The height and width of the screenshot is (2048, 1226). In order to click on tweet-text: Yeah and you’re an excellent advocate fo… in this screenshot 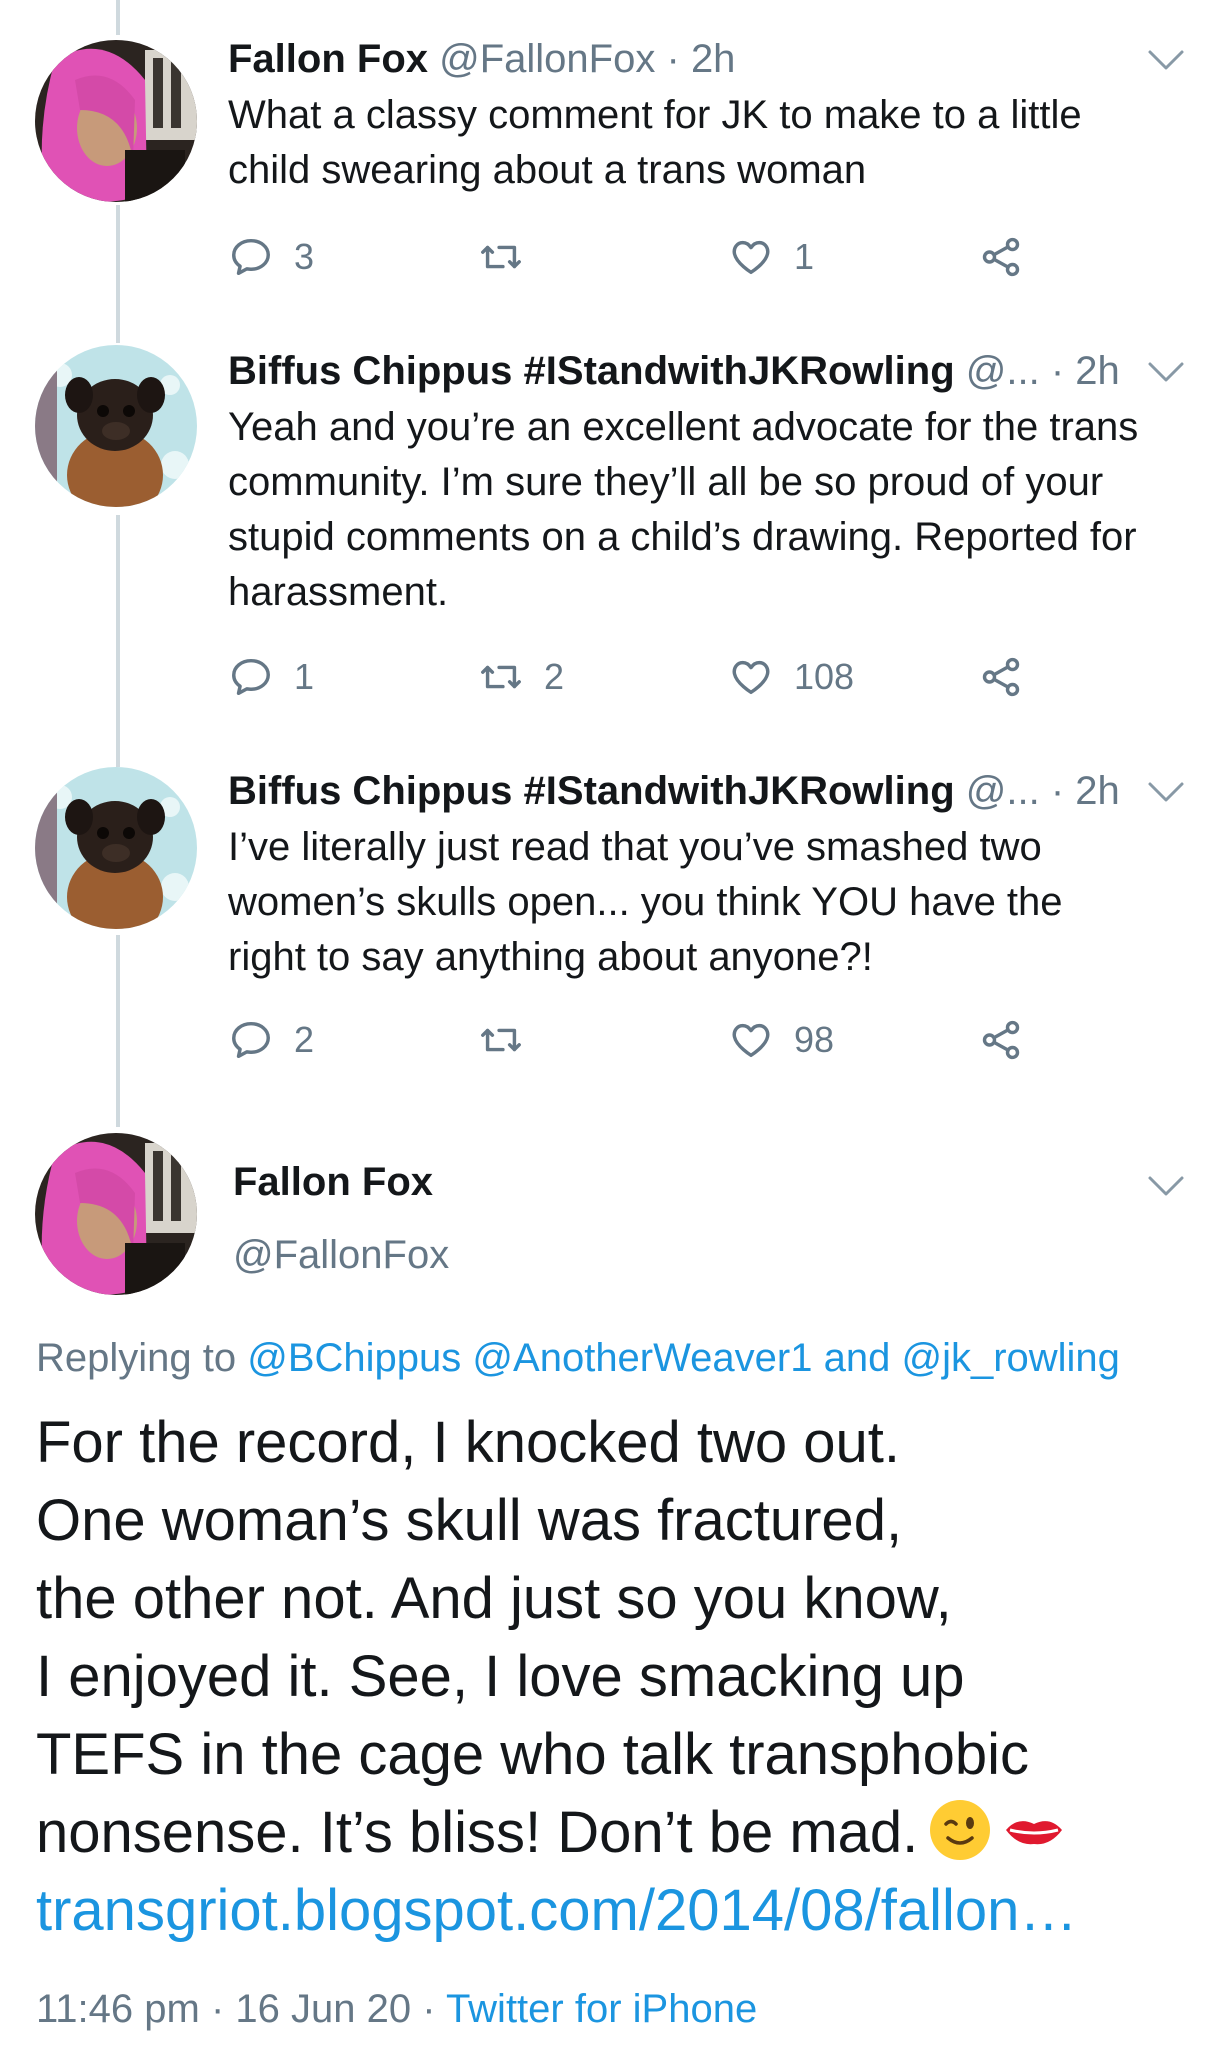, I will do `click(683, 509)`.